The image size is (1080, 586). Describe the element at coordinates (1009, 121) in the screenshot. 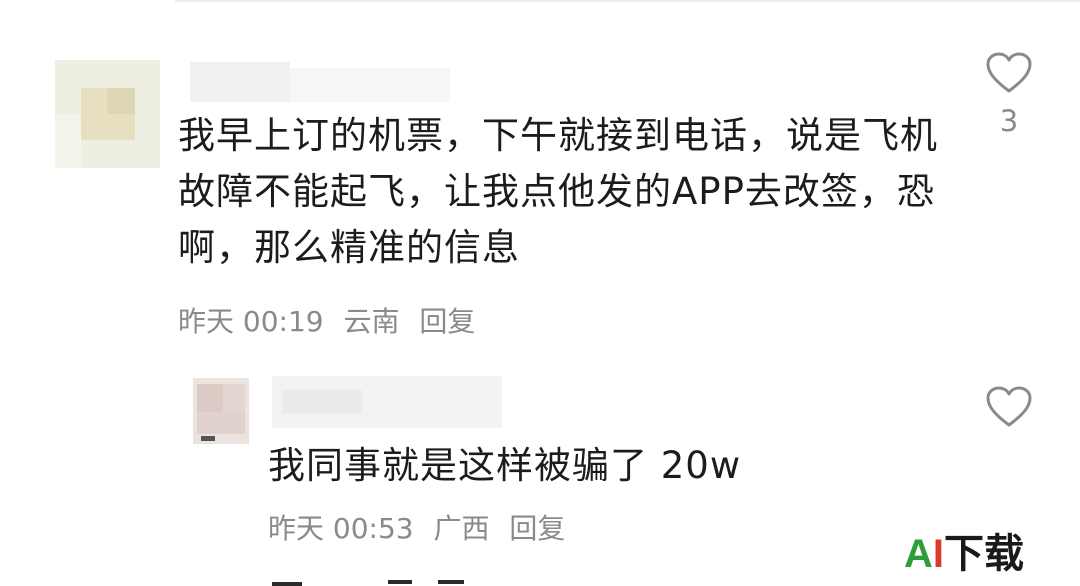

I see `like-count: 3` at that location.